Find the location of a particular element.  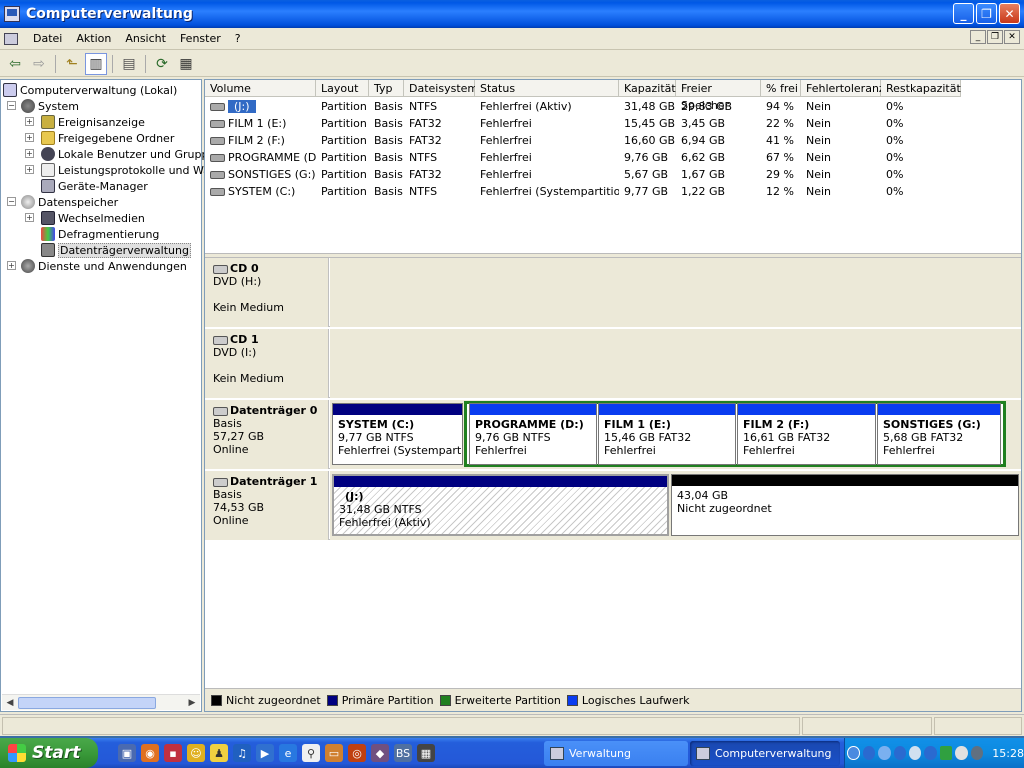

menu-datei: Datei is located at coordinates (47, 38).